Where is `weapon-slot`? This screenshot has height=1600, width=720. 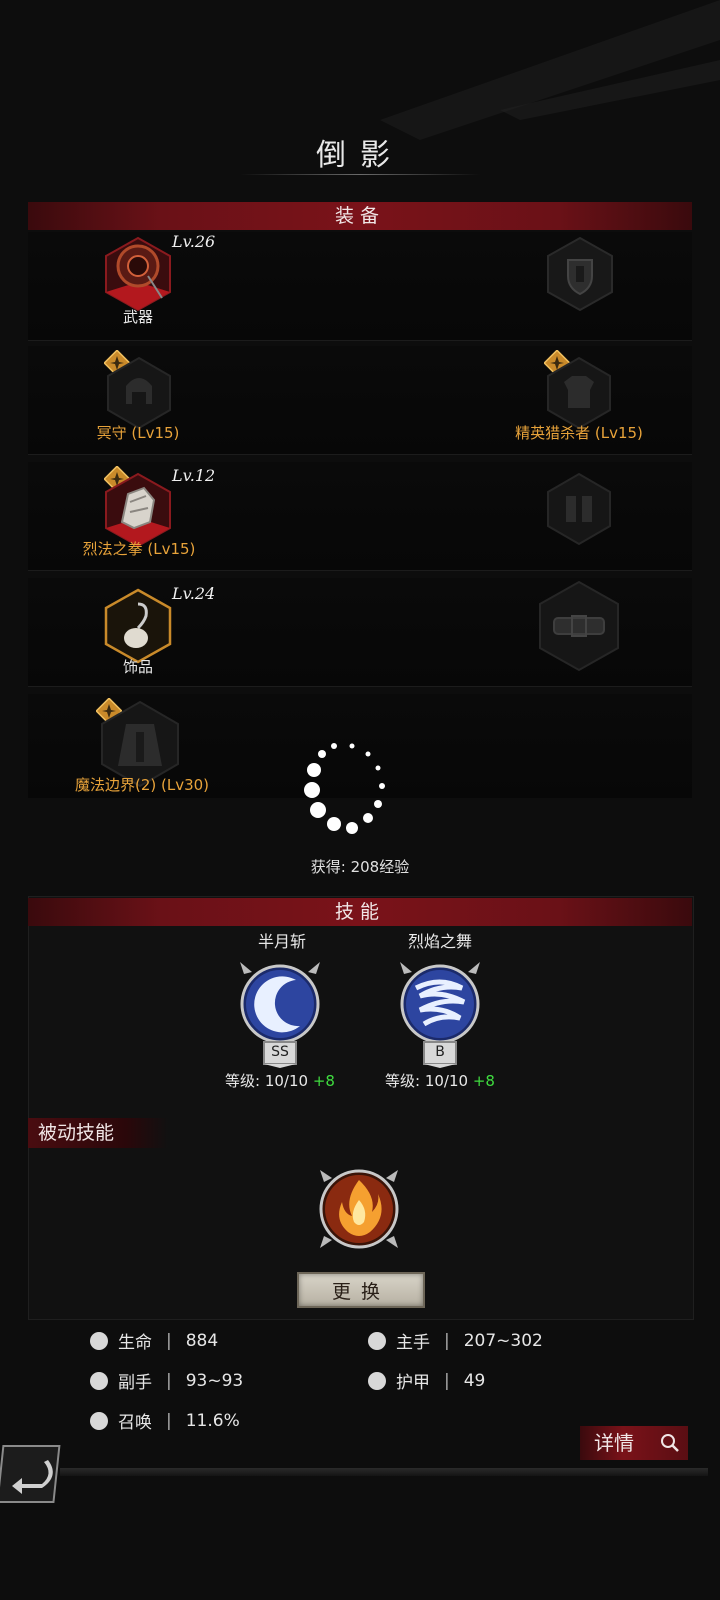
weapon-slot is located at coordinates (138, 274).